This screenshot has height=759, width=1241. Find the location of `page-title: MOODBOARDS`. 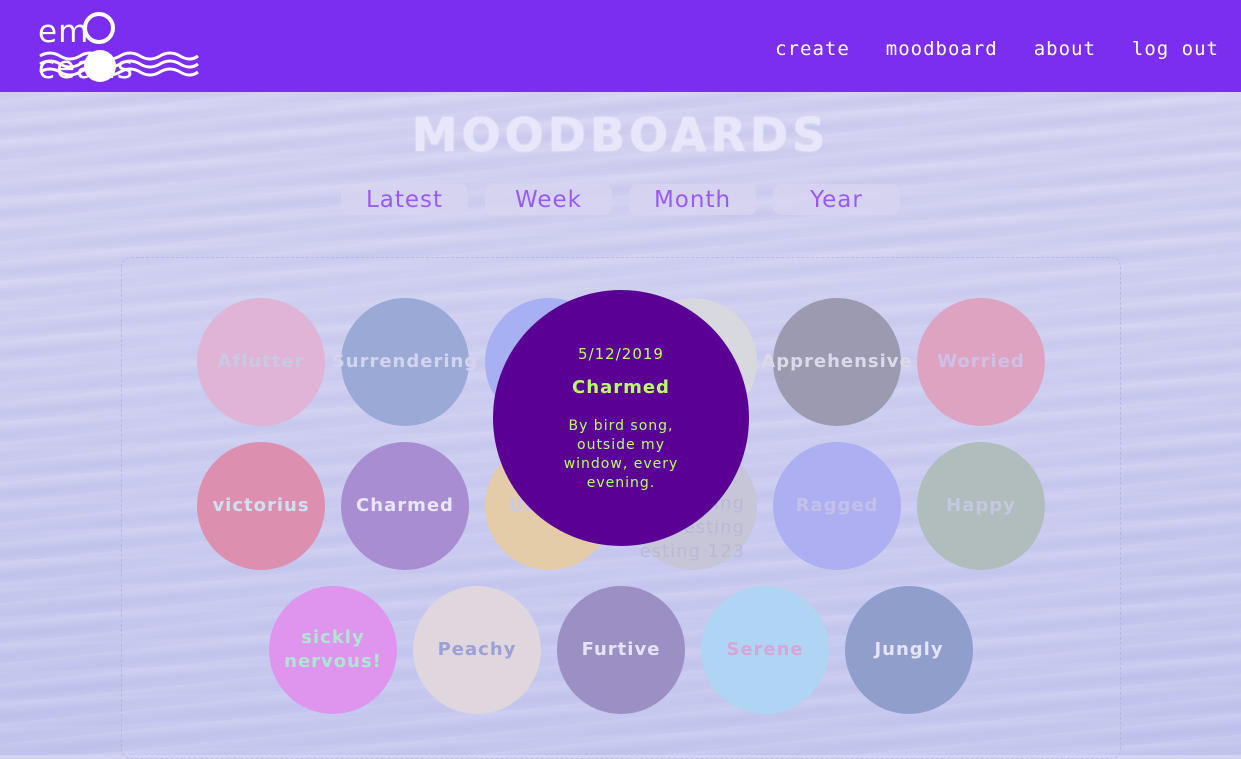

page-title: MOODBOARDS is located at coordinates (620, 135).